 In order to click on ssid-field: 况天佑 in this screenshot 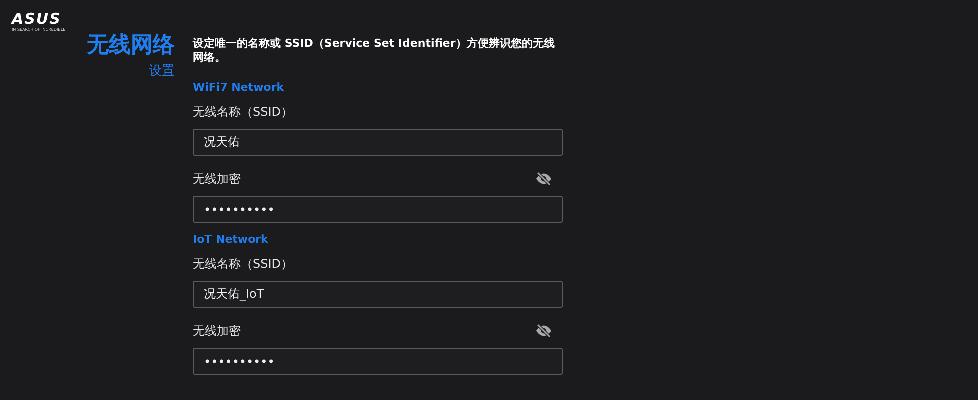, I will do `click(378, 142)`.